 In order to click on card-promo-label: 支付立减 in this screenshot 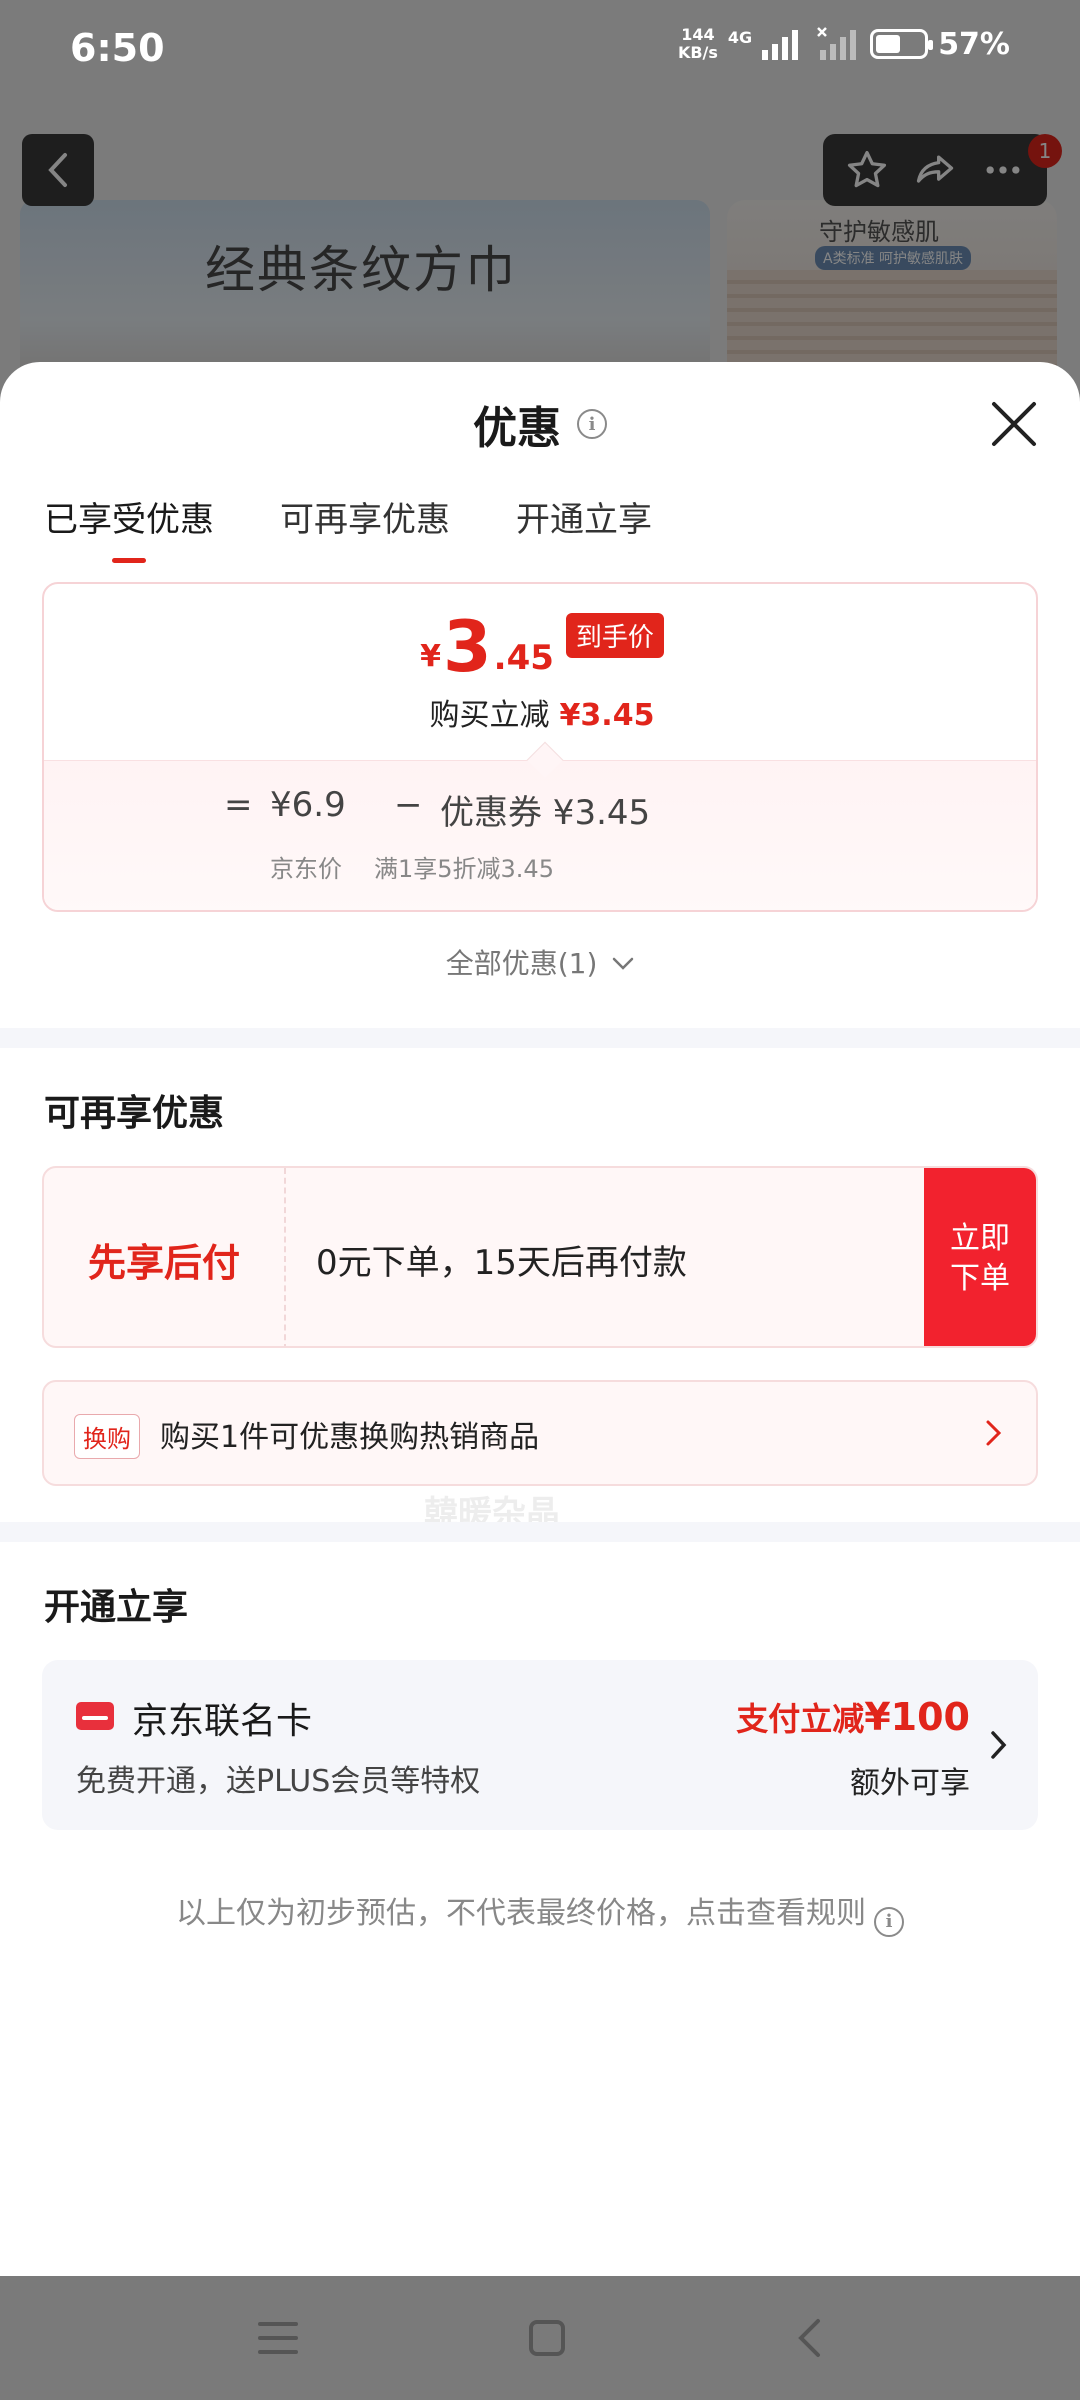, I will do `click(800, 1719)`.